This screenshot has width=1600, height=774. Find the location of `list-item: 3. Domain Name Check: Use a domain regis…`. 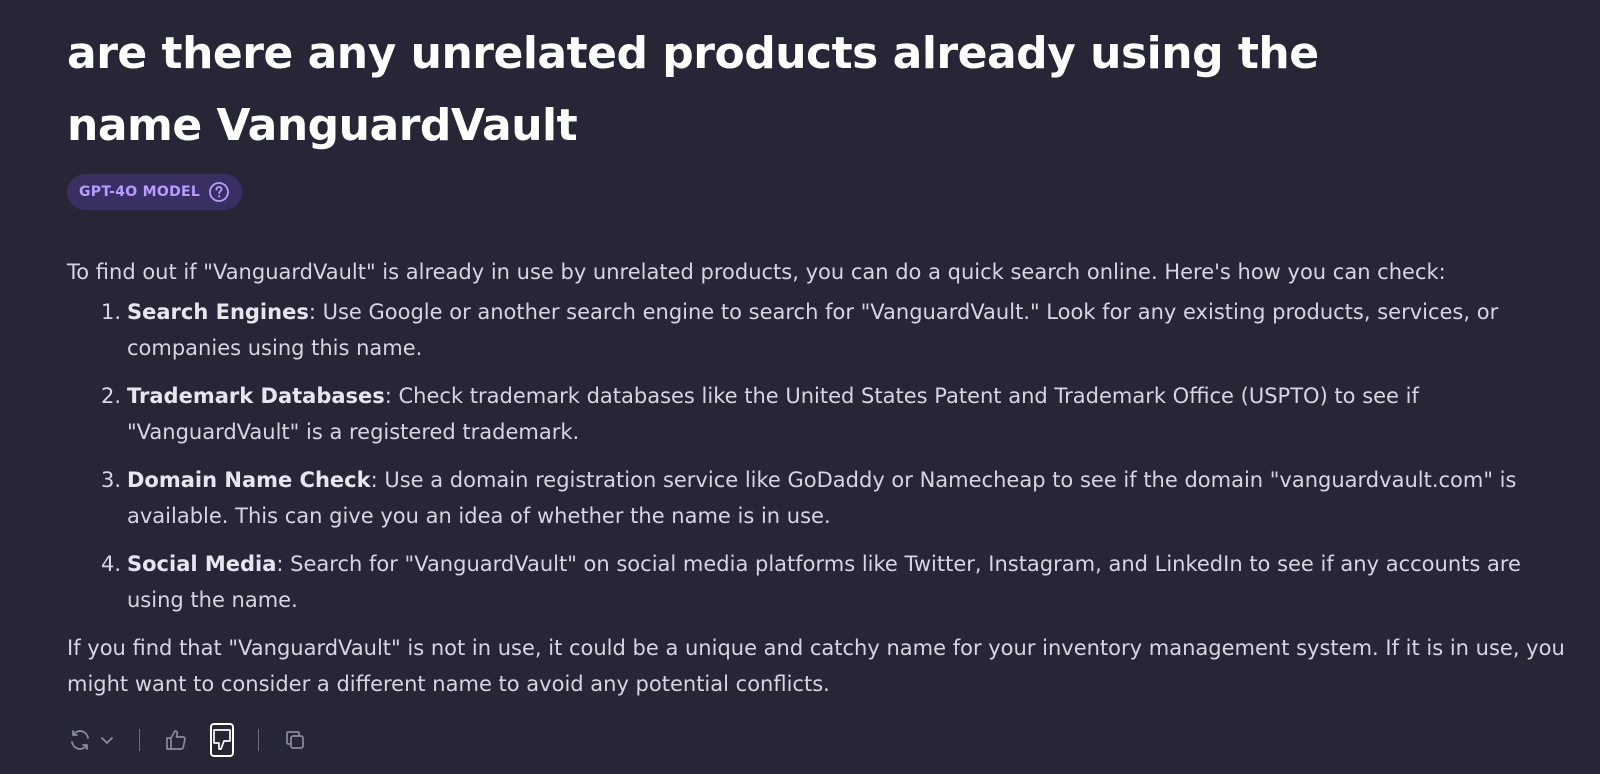

list-item: 3. Domain Name Check: Use a domain regis… is located at coordinates (817, 498).